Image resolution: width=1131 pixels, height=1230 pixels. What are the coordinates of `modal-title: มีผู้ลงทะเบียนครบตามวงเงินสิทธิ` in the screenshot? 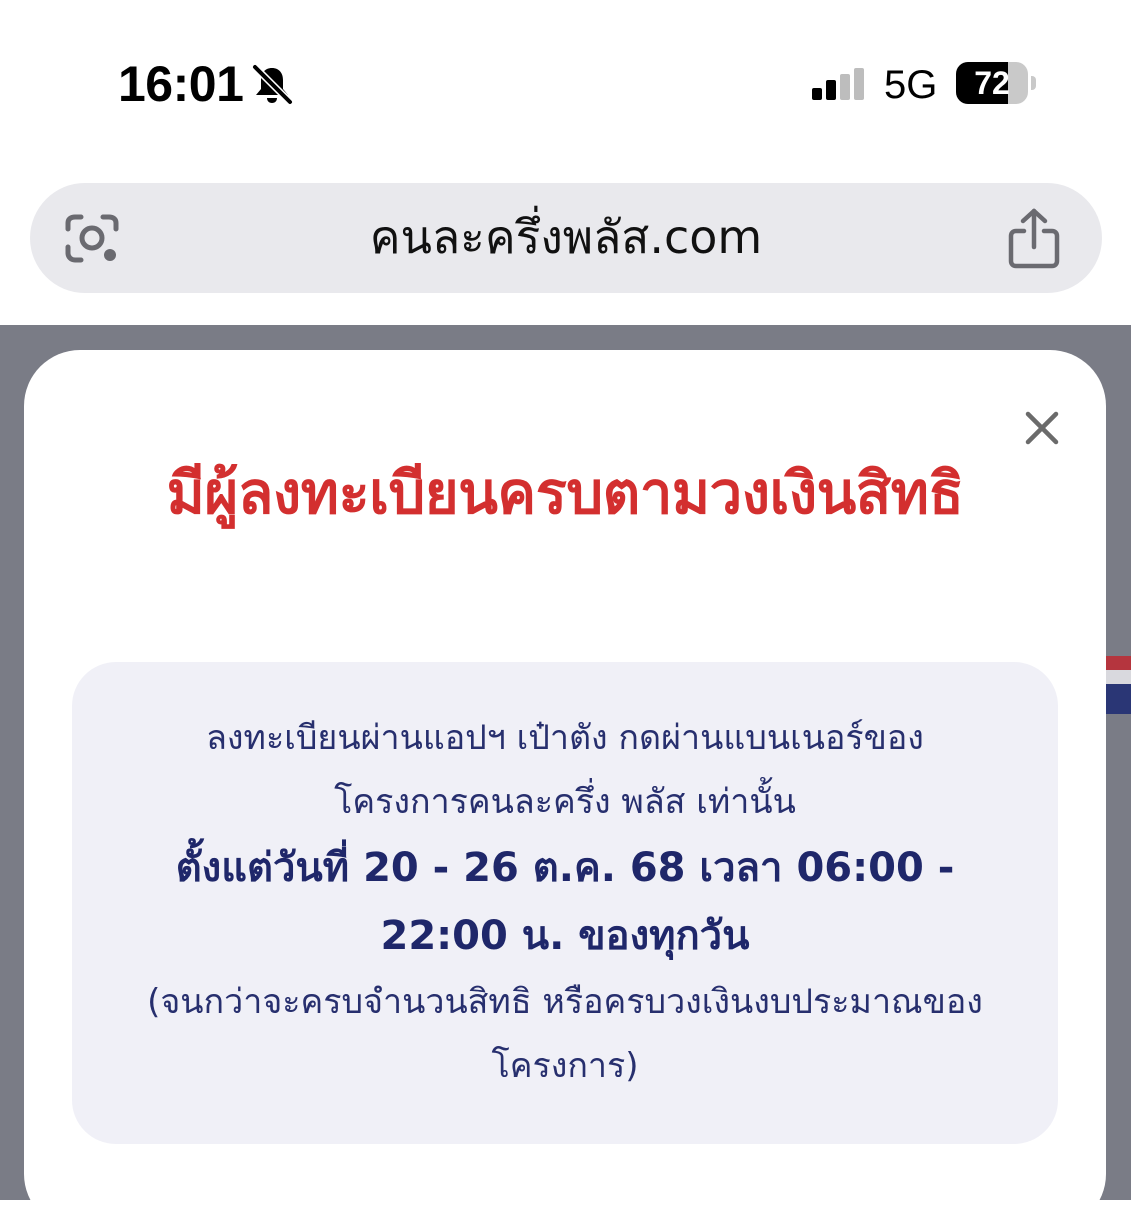 It's located at (565, 493).